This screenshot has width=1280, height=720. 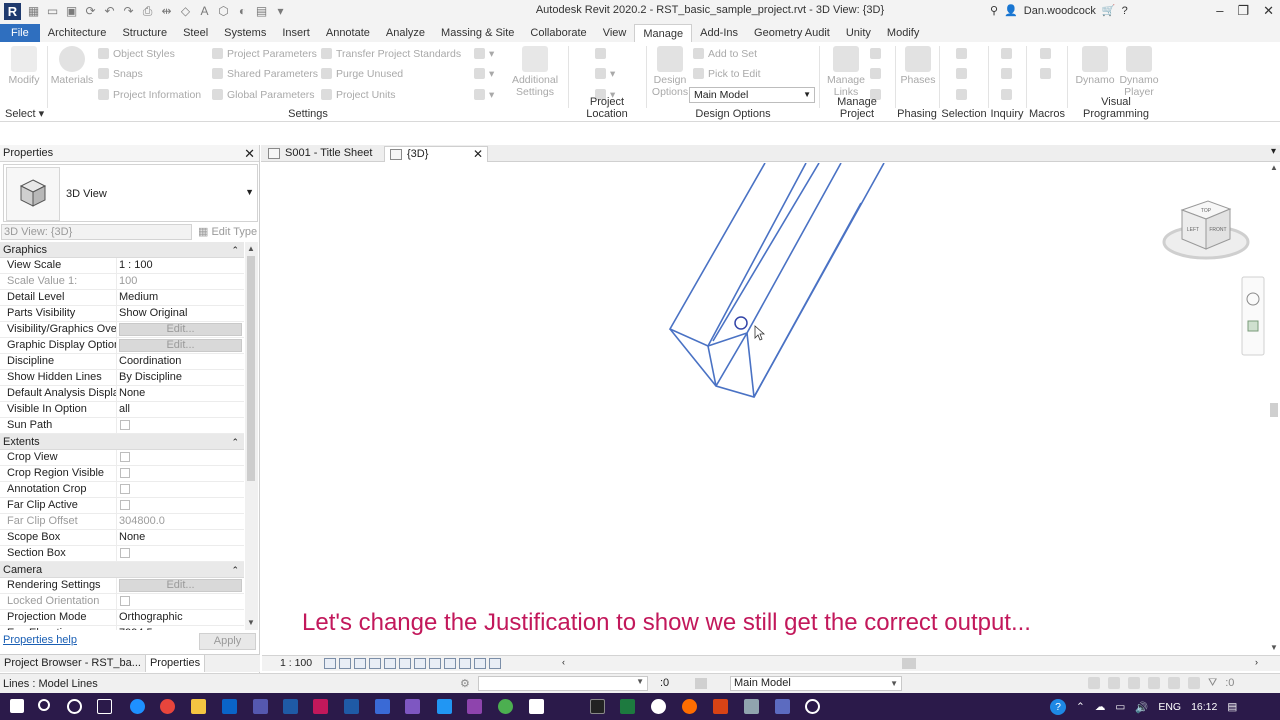 I want to click on notifications-icon: ▤, so click(x=1232, y=707).